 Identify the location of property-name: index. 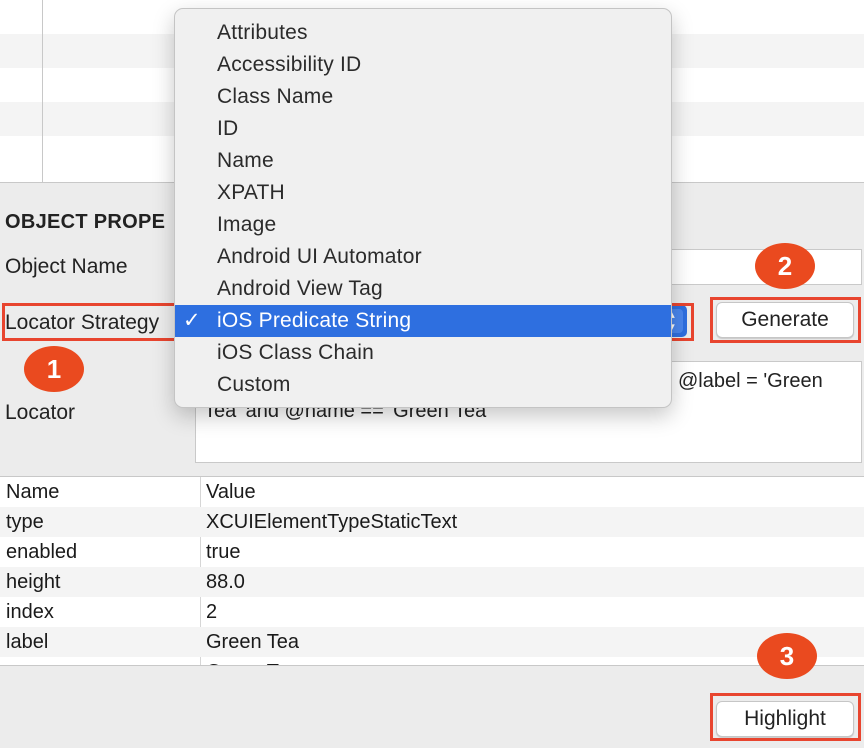
(30, 612).